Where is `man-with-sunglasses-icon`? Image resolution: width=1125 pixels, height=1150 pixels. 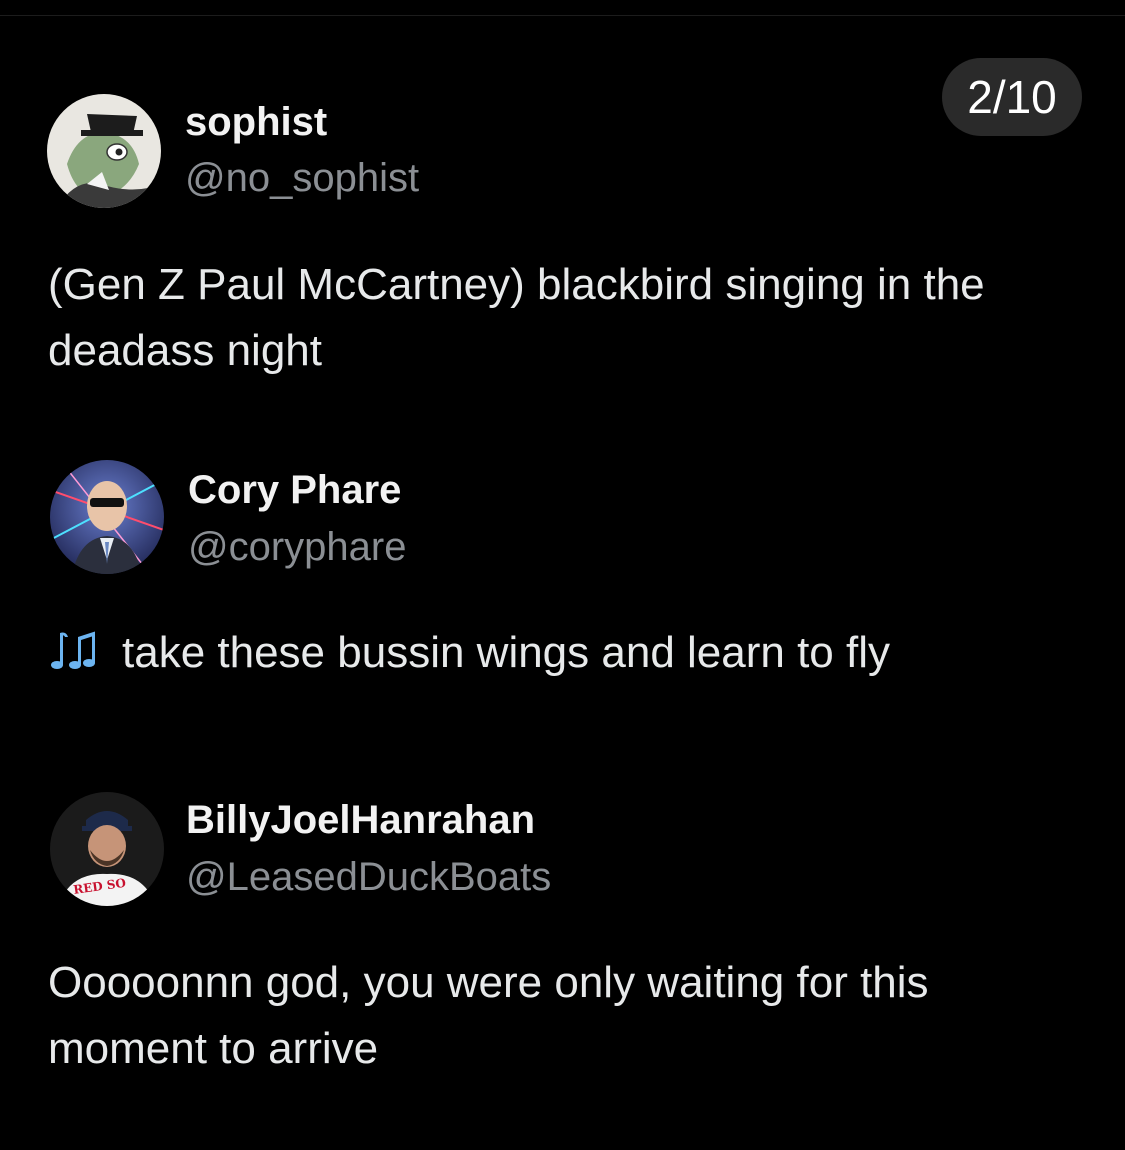 man-with-sunglasses-icon is located at coordinates (107, 517).